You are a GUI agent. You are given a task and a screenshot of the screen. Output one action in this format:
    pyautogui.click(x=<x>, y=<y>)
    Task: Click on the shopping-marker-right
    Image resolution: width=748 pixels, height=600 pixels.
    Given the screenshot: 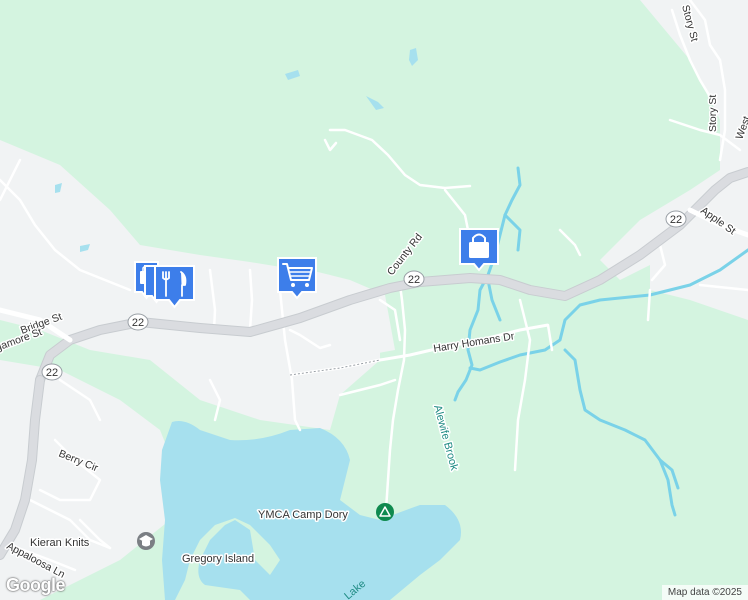 What is the action you would take?
    pyautogui.click(x=479, y=250)
    